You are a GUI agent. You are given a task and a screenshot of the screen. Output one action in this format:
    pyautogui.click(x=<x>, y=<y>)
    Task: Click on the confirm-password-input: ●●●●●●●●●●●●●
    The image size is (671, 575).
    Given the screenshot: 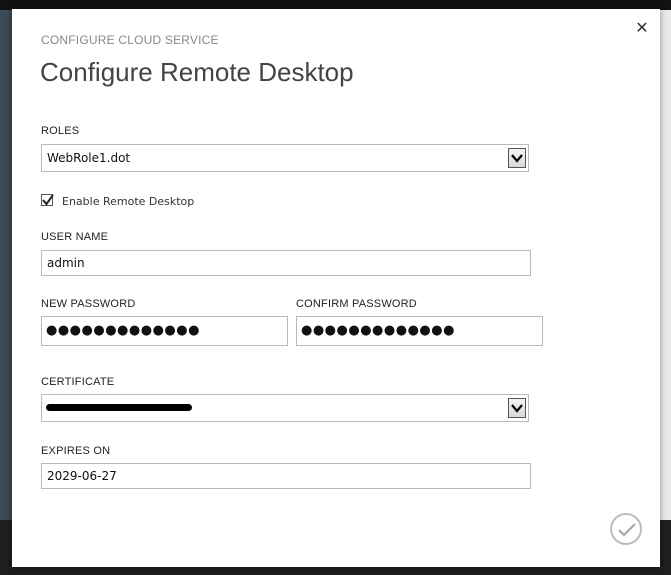 What is the action you would take?
    pyautogui.click(x=419, y=331)
    